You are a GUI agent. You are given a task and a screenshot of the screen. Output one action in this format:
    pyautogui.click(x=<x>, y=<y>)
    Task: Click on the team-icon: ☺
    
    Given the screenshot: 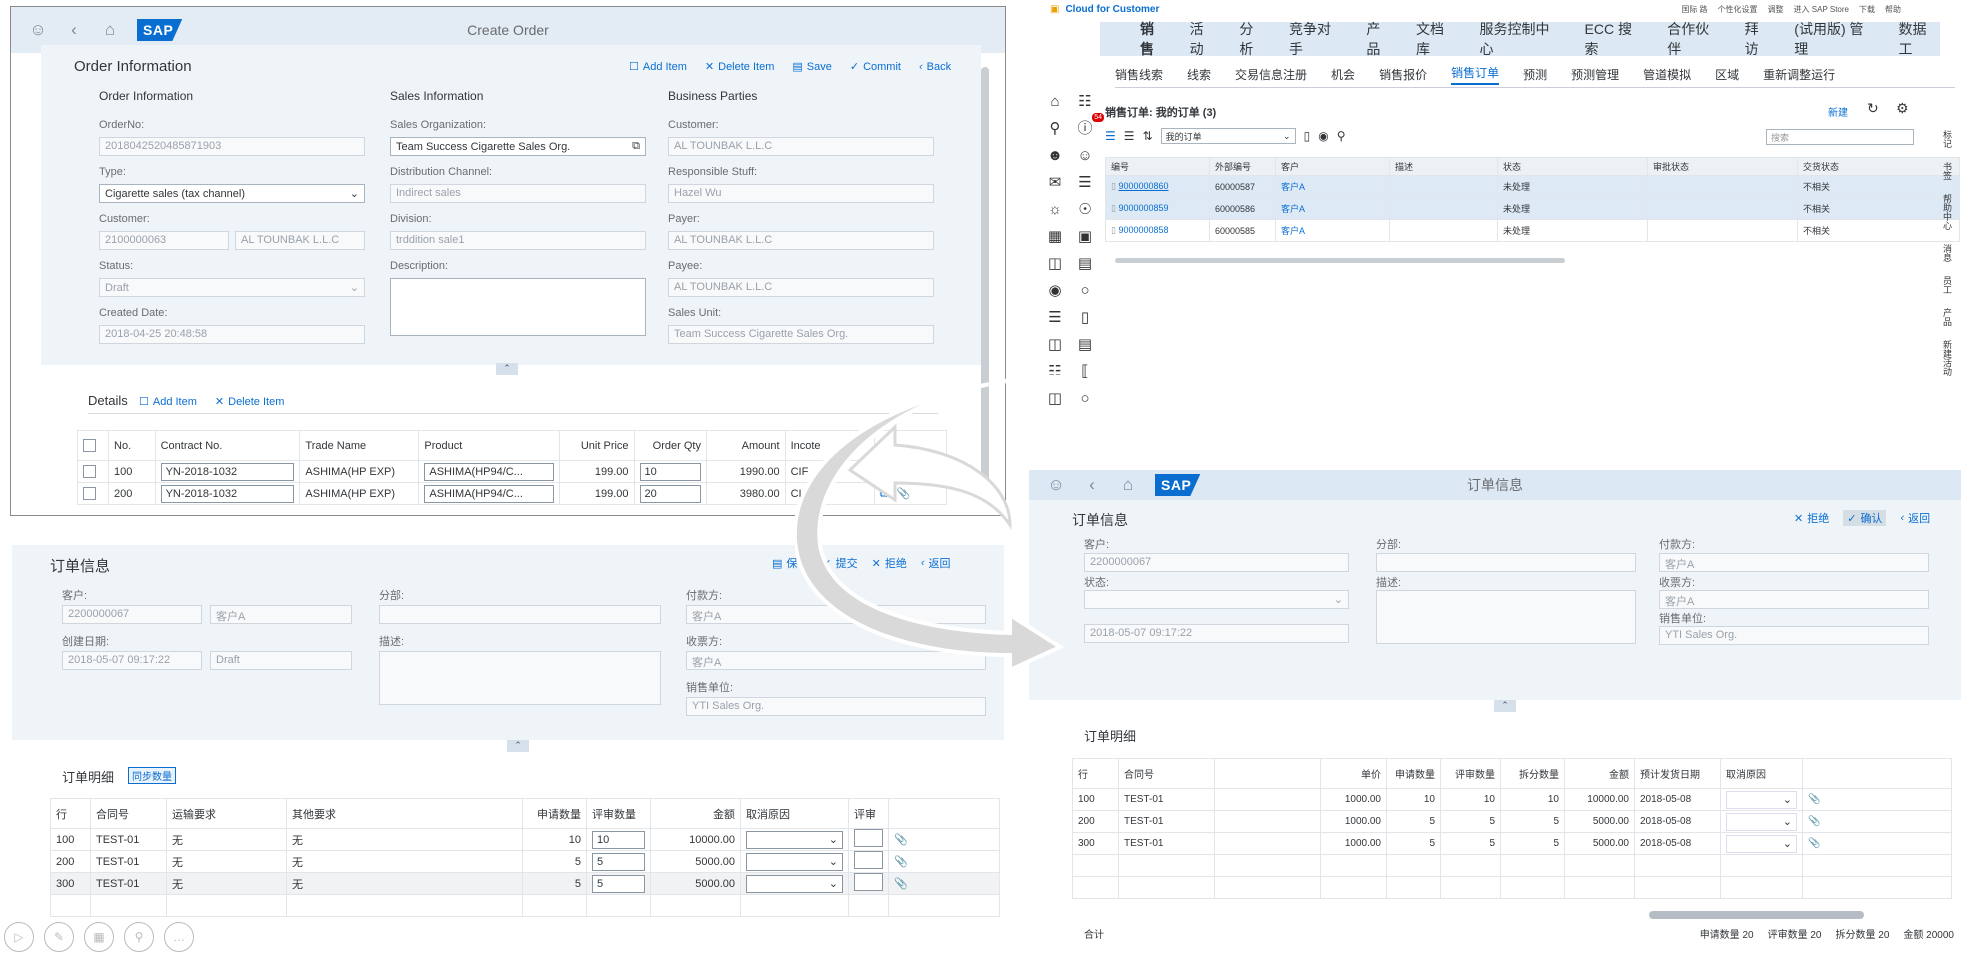 What is the action you would take?
    pyautogui.click(x=1085, y=155)
    